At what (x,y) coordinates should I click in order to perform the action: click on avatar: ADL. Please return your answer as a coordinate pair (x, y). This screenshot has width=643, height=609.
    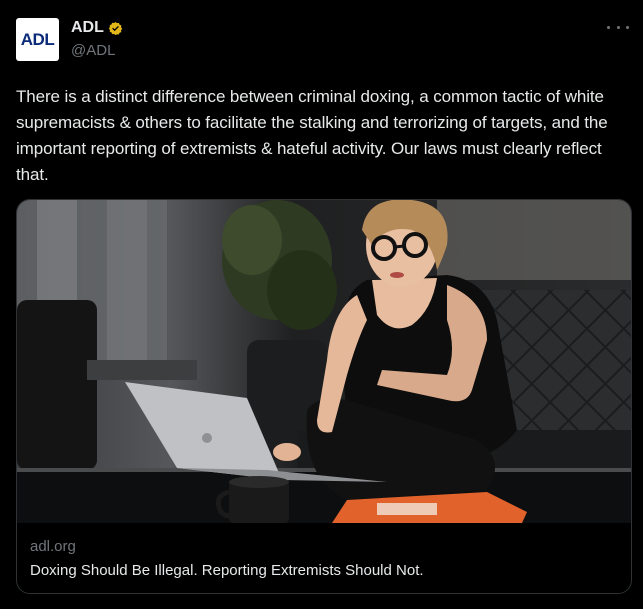
    Looking at the image, I should click on (37, 39).